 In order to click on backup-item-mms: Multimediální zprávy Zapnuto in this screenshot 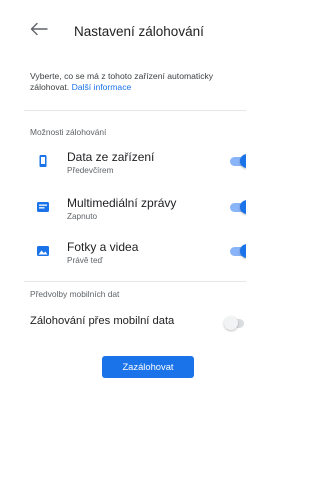, I will do `click(123, 210)`.